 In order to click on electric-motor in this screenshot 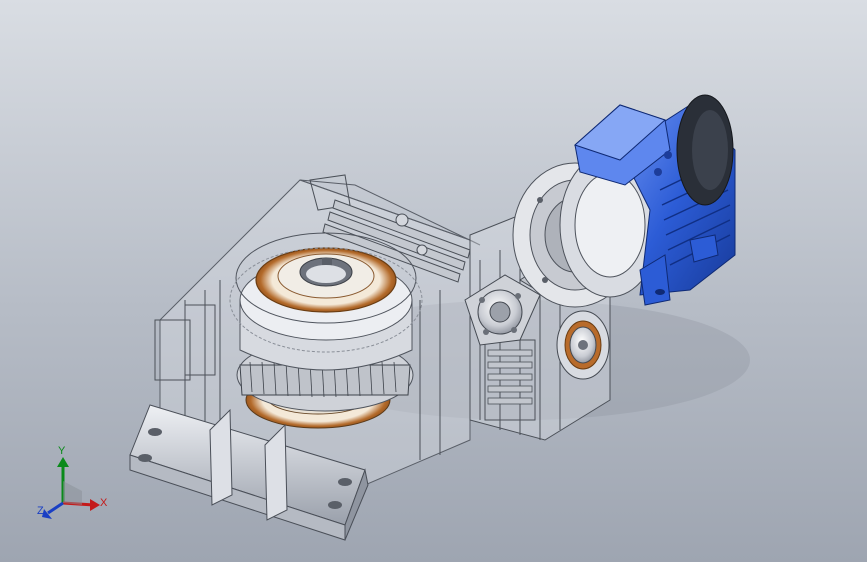, I will do `click(624, 201)`.